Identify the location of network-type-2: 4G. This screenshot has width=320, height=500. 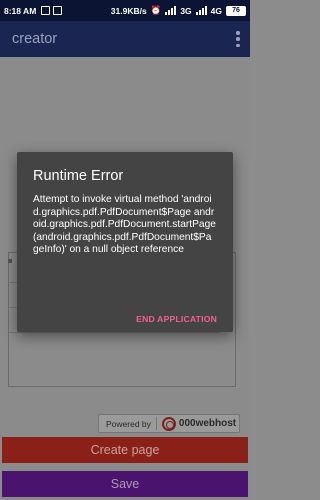
(216, 10).